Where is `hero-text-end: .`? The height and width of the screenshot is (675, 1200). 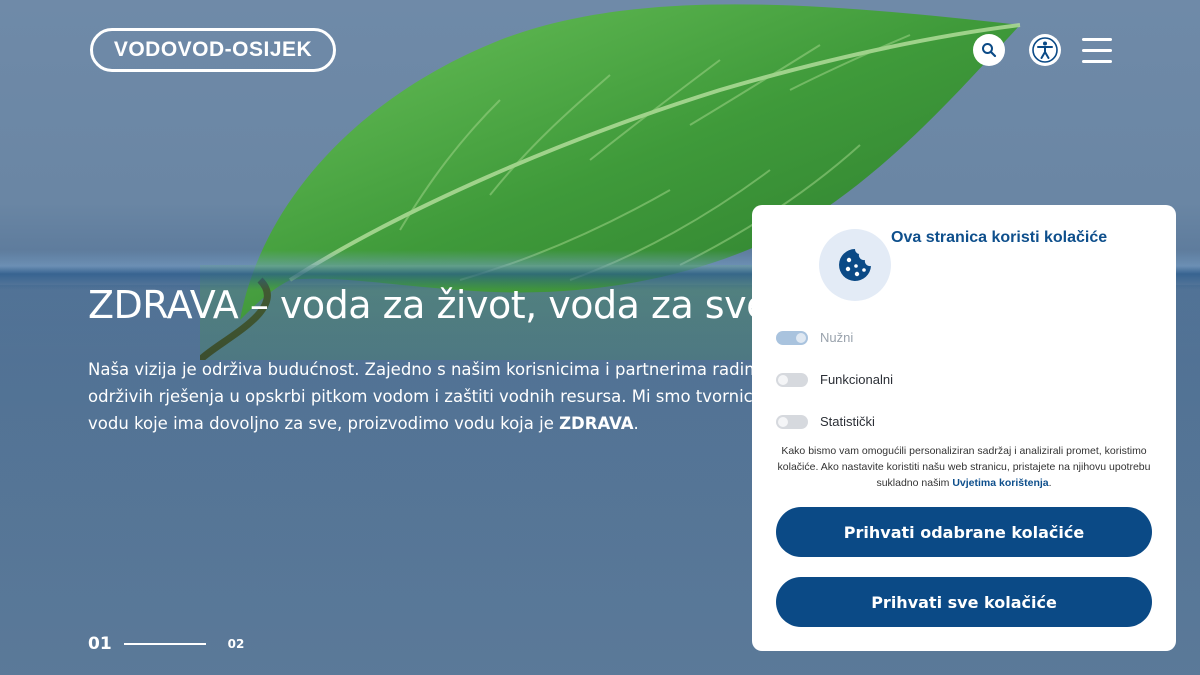
hero-text-end: . is located at coordinates (636, 423).